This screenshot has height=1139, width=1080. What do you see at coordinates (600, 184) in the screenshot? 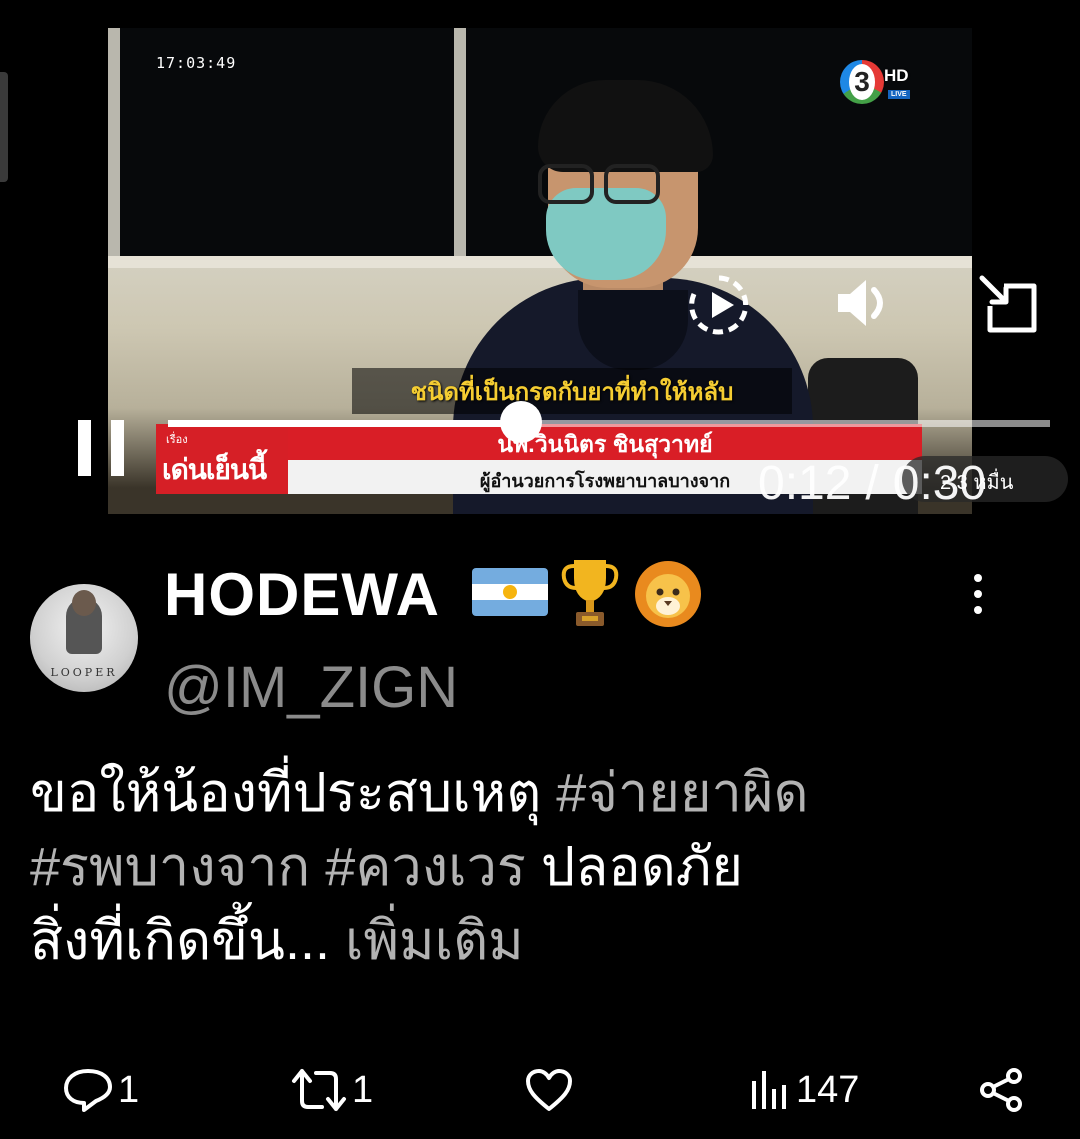
I see `glasses` at bounding box center [600, 184].